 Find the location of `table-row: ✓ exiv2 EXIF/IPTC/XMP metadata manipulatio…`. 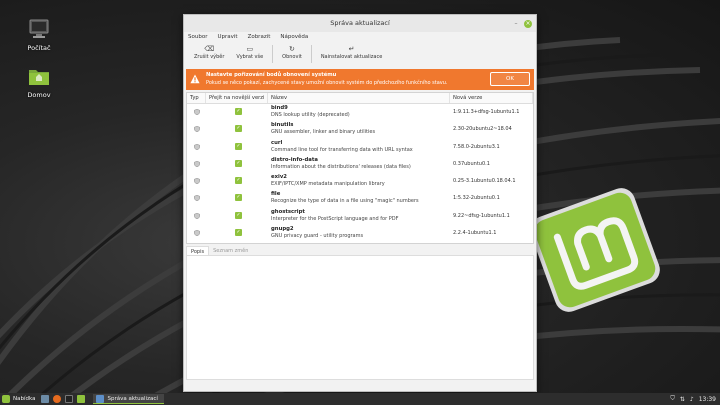

table-row: ✓ exiv2 EXIF/IPTC/XMP metadata manipulatio… is located at coordinates (360, 181).